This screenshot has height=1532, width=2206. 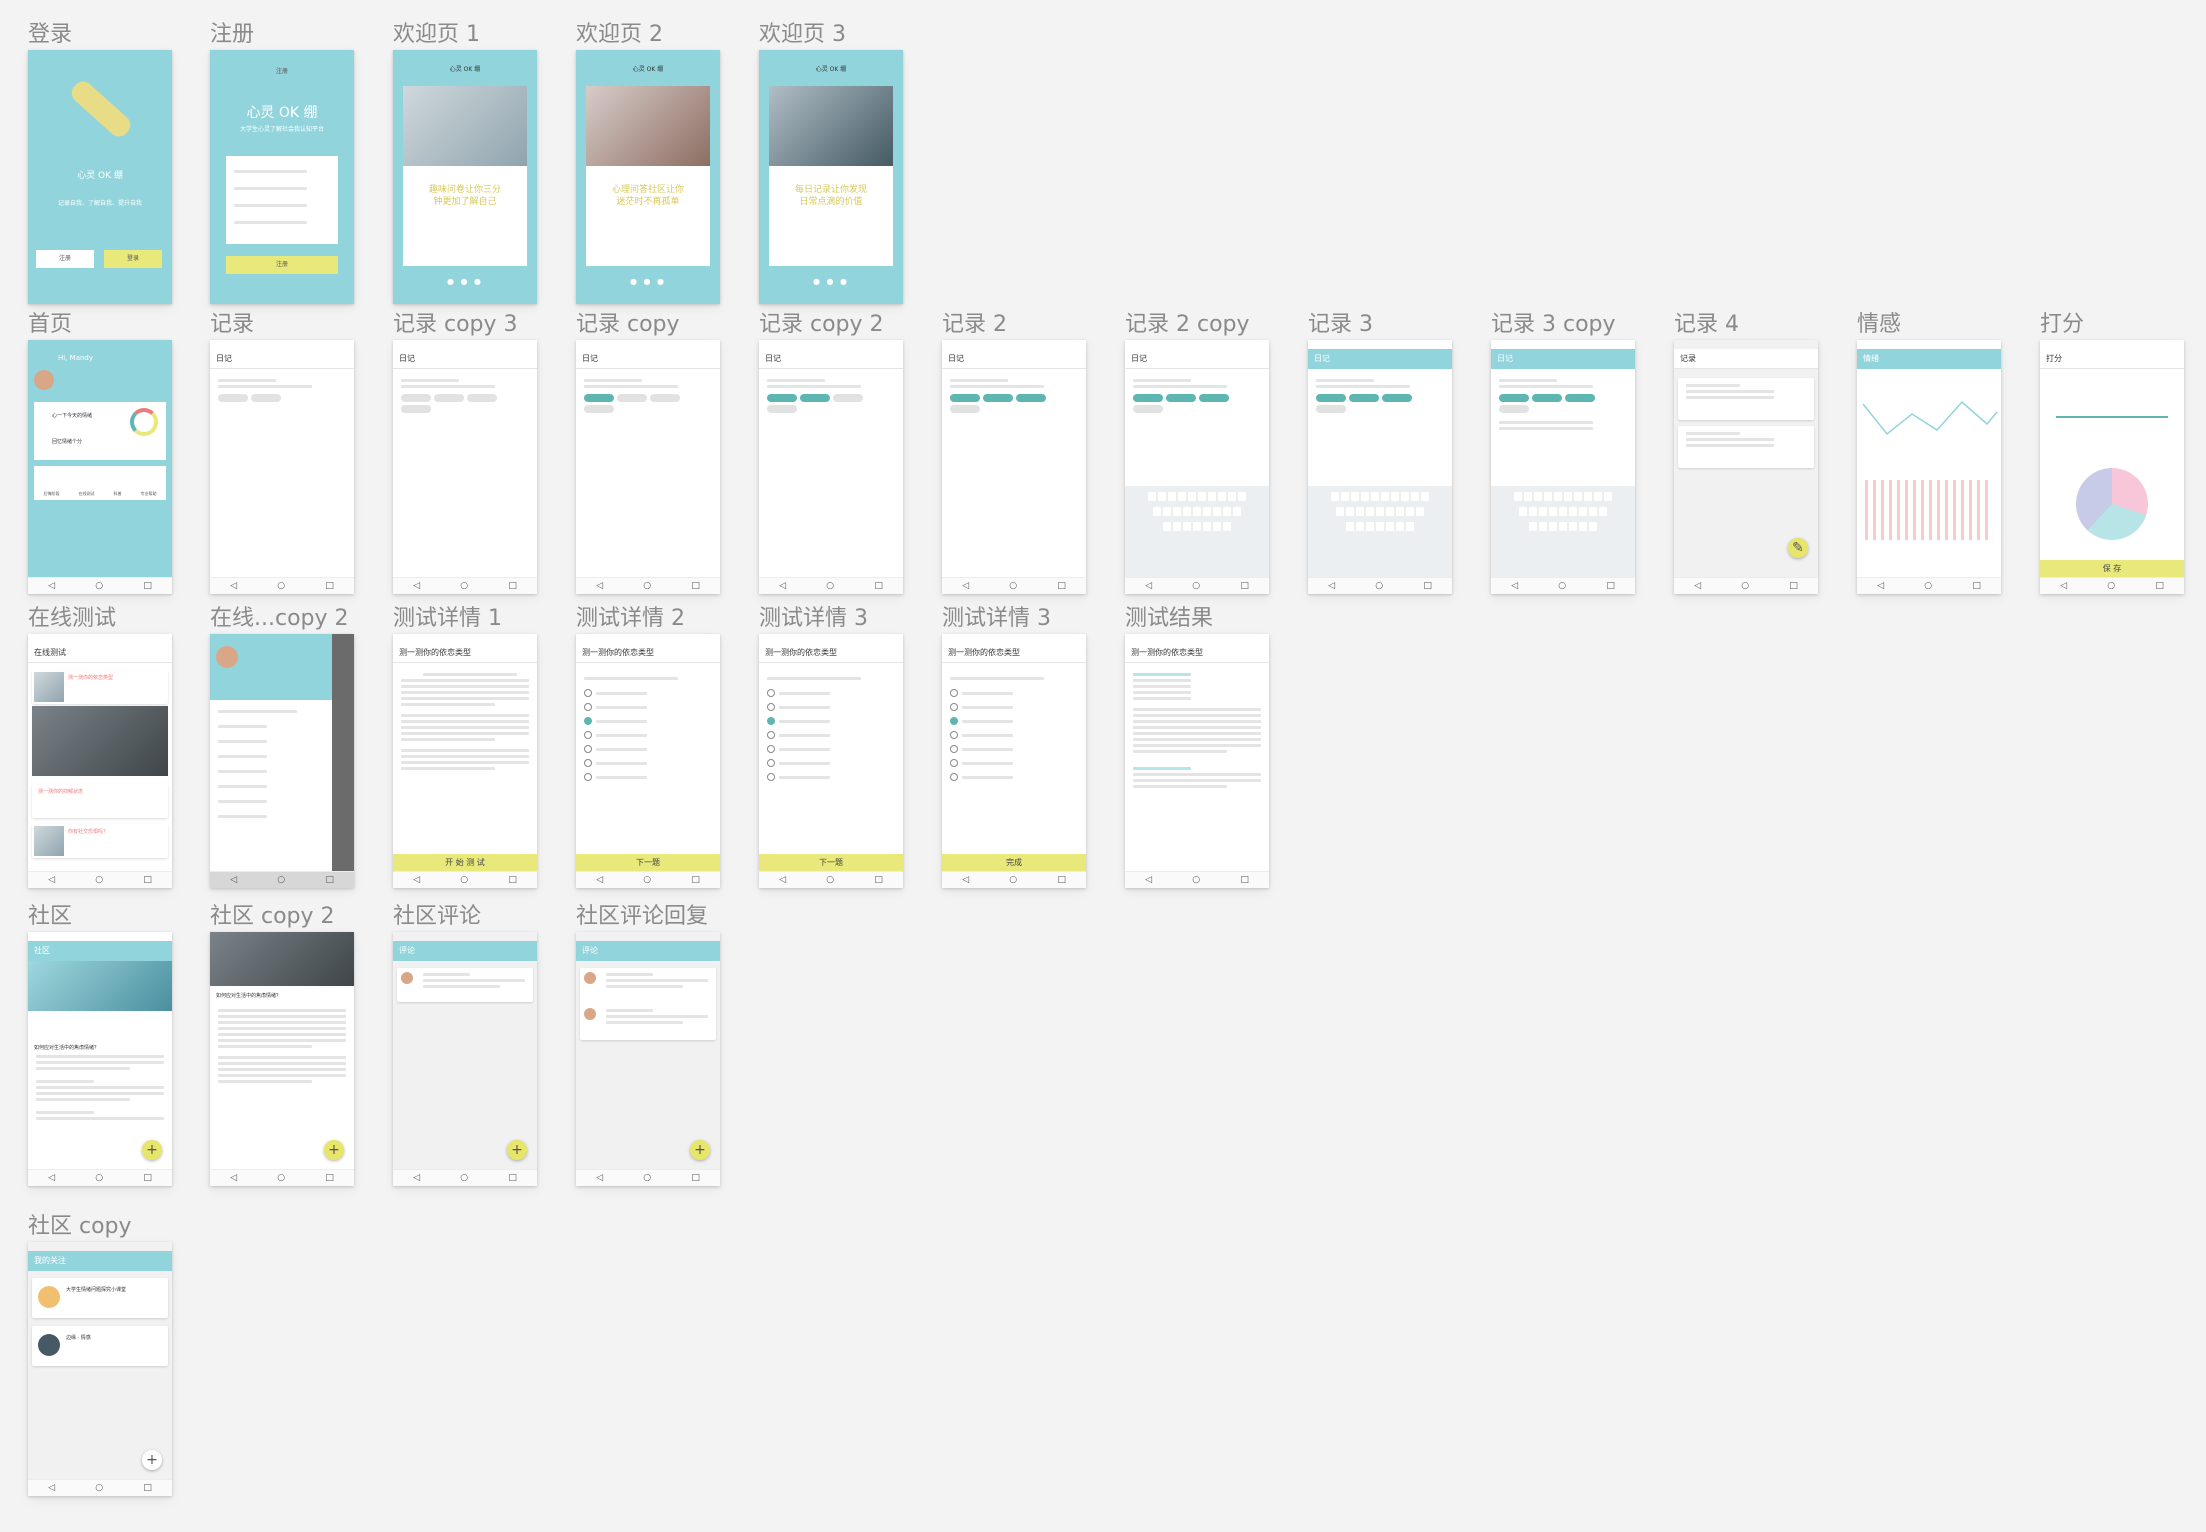 I want to click on done-button: 完成, so click(x=1014, y=863).